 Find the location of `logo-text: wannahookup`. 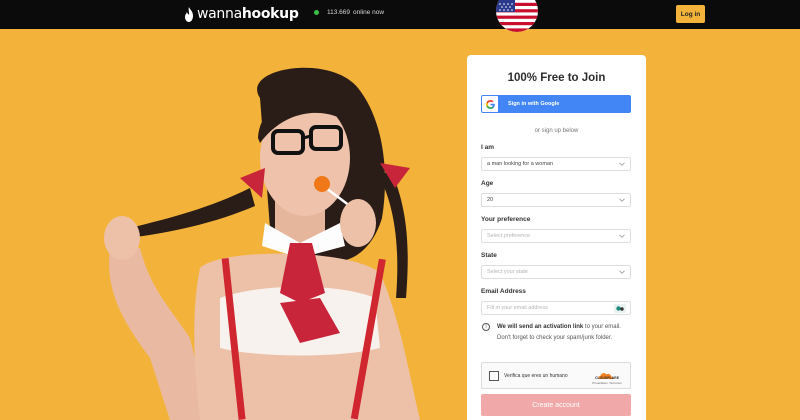

logo-text: wannahookup is located at coordinates (248, 14).